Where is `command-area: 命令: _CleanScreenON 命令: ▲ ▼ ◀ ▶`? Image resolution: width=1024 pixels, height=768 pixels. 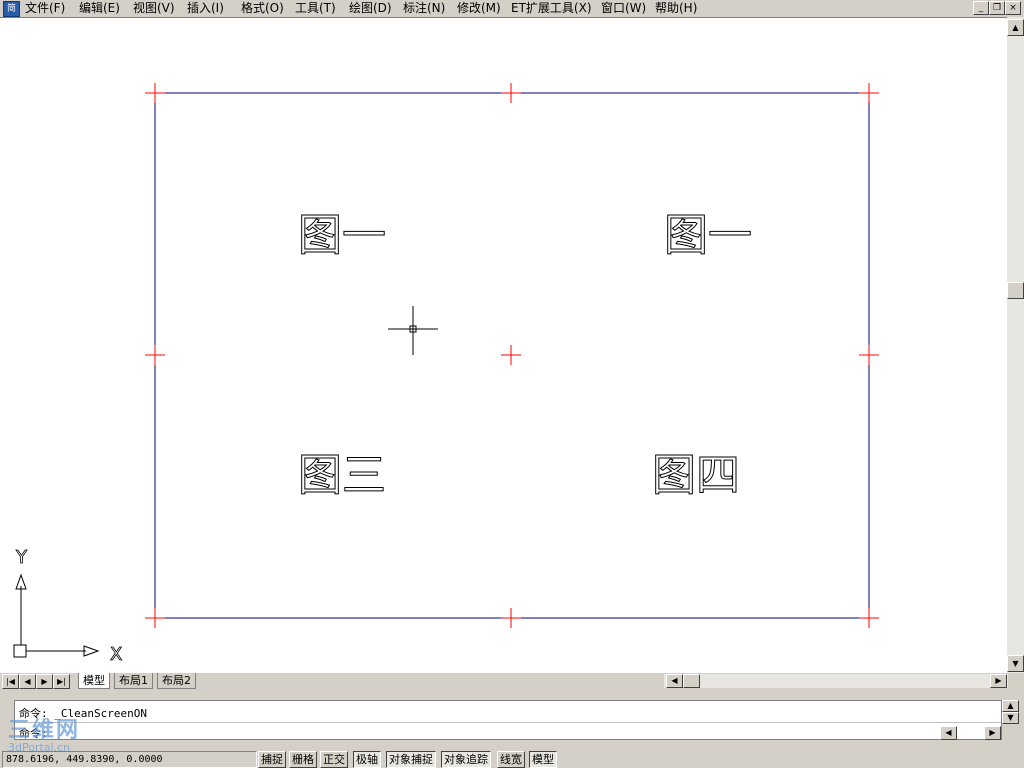
command-area: 命令: _CleanScreenON 命令: ▲ ▼ ◀ ▶ is located at coordinates (512, 721).